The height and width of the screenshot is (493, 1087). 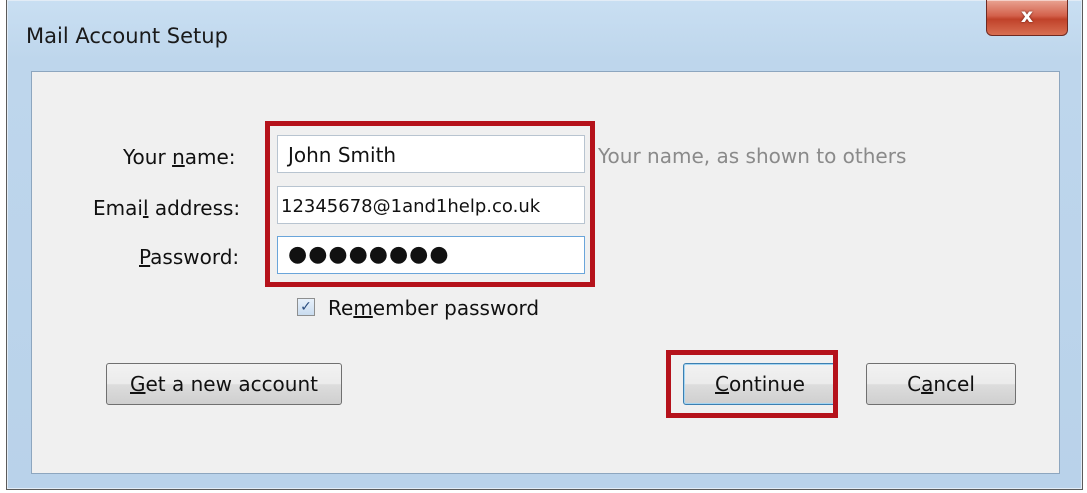 I want to click on fields-highlight-box, so click(x=430, y=204).